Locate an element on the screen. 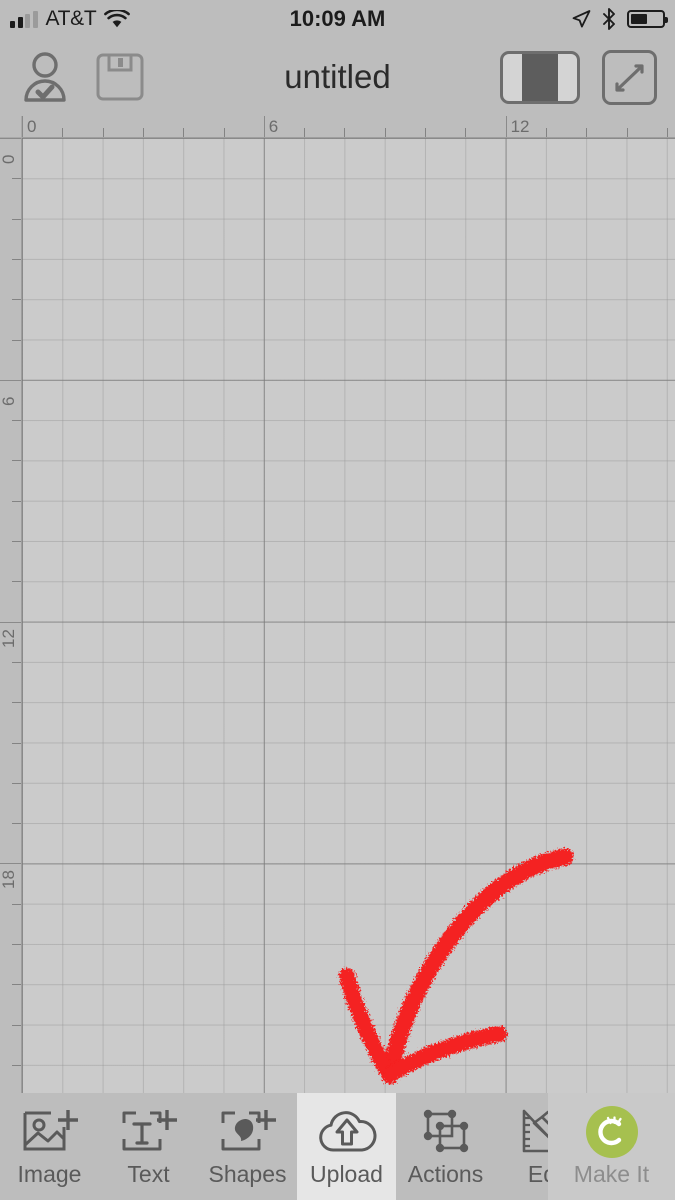 The height and width of the screenshot is (1200, 675). ruler-label: 18 is located at coordinates (9, 880).